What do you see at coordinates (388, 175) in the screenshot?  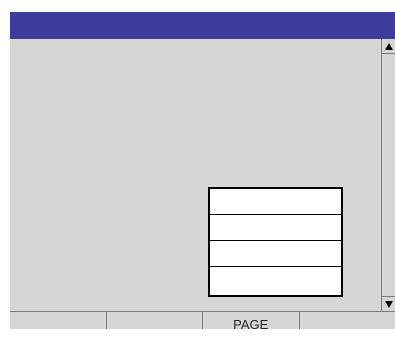 I see `vertical-scrollbar` at bounding box center [388, 175].